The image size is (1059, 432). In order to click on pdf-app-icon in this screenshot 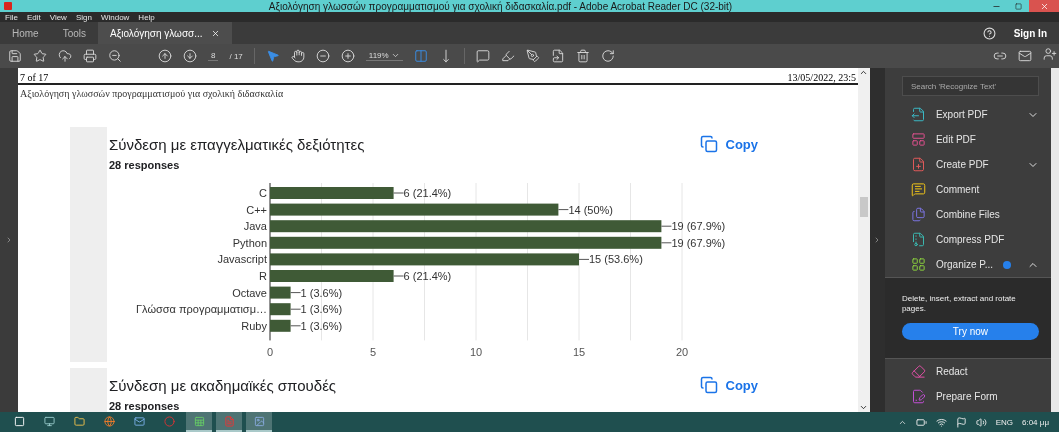, I will do `click(229, 421)`.